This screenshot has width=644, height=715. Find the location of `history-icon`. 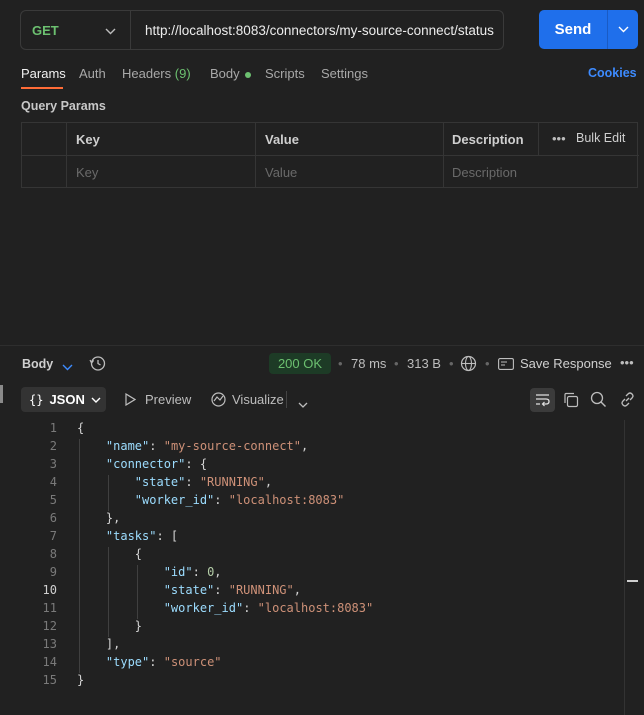

history-icon is located at coordinates (97, 365).